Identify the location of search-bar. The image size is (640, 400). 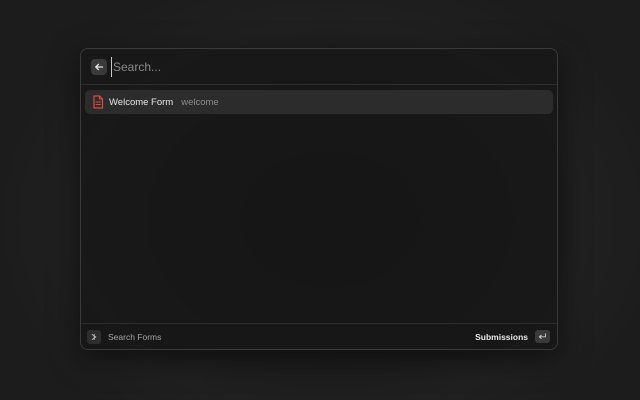
(319, 67).